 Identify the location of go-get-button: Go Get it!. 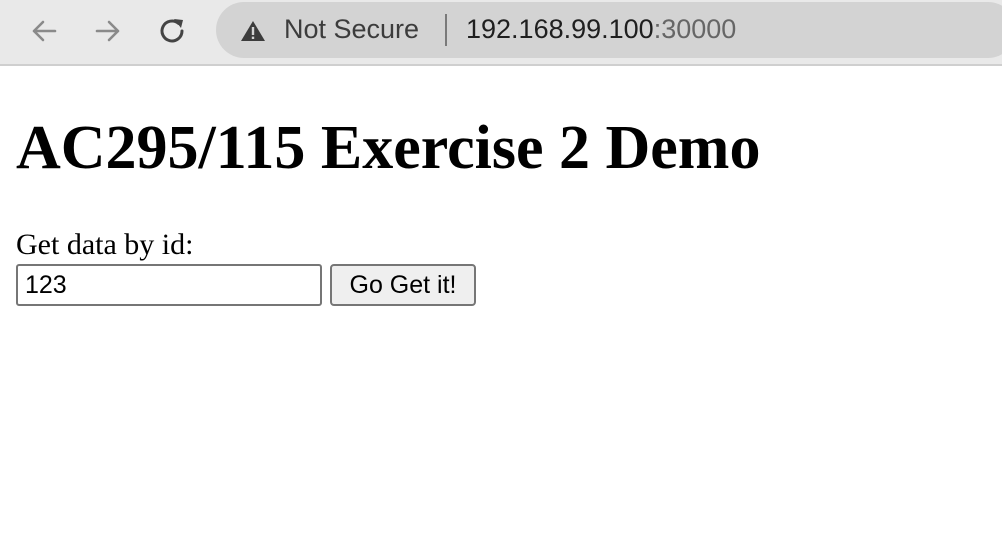
(403, 285).